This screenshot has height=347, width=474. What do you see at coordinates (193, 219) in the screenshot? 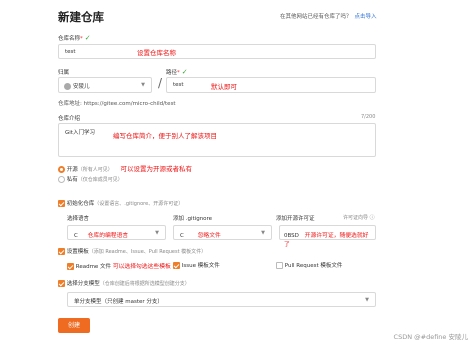
I see `gitignore-label: 添加 .gitignore` at bounding box center [193, 219].